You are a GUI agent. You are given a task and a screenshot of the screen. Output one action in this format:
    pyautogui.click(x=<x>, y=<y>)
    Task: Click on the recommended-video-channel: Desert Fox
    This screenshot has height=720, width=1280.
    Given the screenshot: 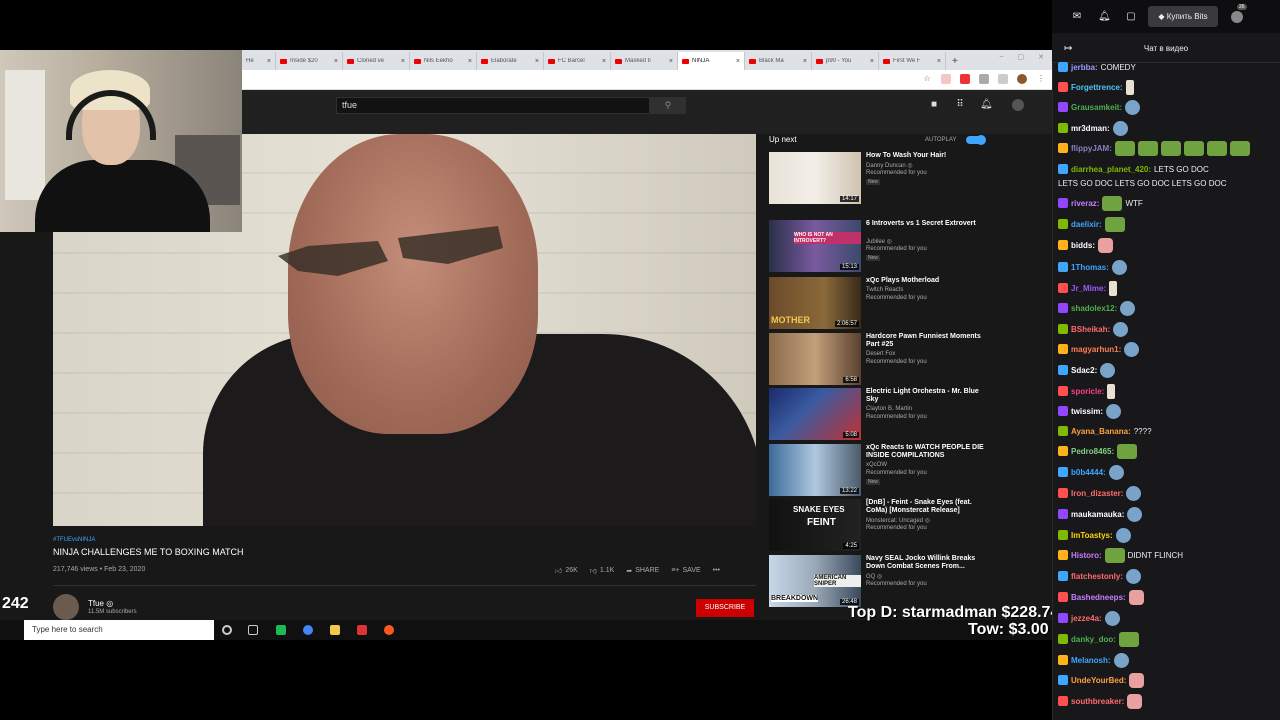 What is the action you would take?
    pyautogui.click(x=880, y=354)
    